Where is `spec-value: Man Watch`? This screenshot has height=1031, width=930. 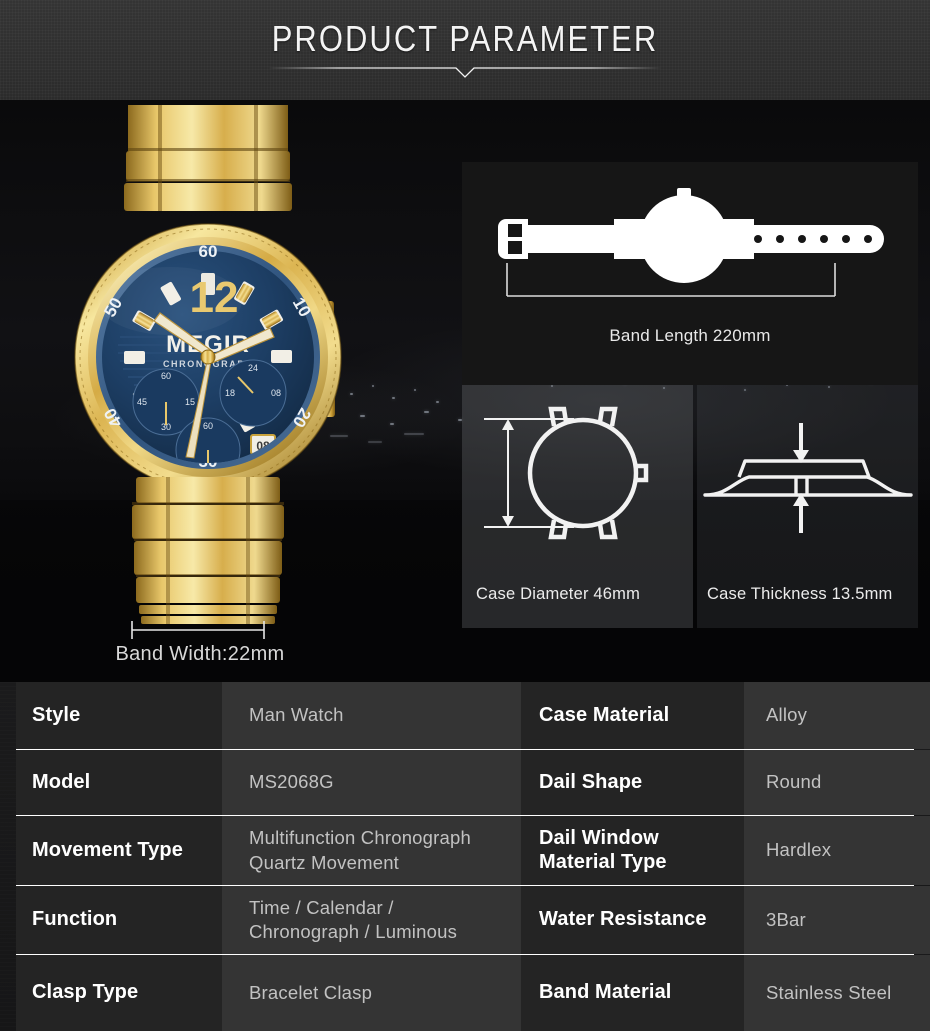 spec-value: Man Watch is located at coordinates (371, 715).